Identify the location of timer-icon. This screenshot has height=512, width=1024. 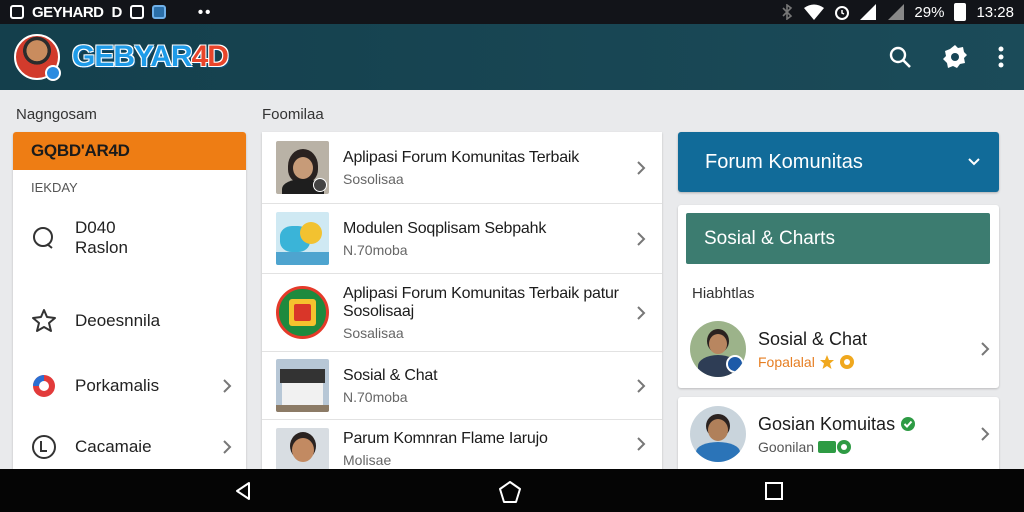
(44, 447).